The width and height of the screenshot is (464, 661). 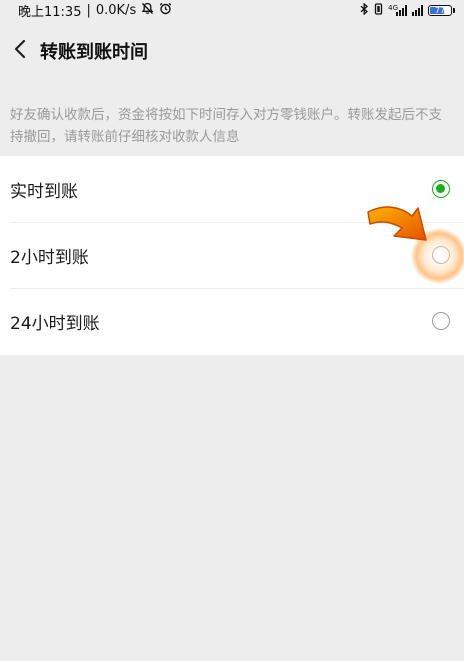 I want to click on status-bar: 晚上11:35 | 0.0K/s 4G 77, so click(x=232, y=10).